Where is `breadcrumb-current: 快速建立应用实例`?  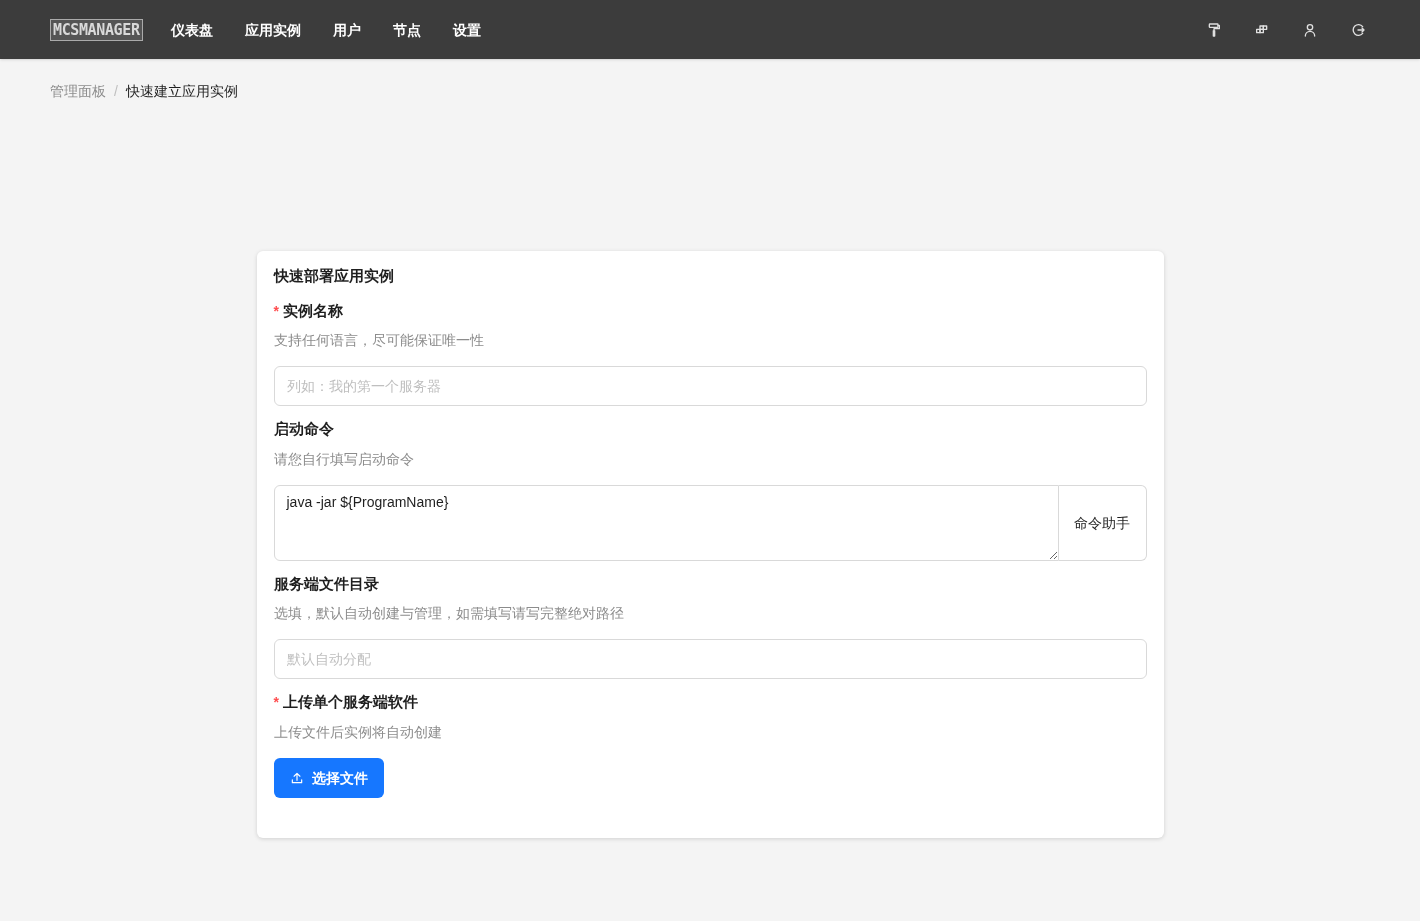 breadcrumb-current: 快速建立应用实例 is located at coordinates (181, 91).